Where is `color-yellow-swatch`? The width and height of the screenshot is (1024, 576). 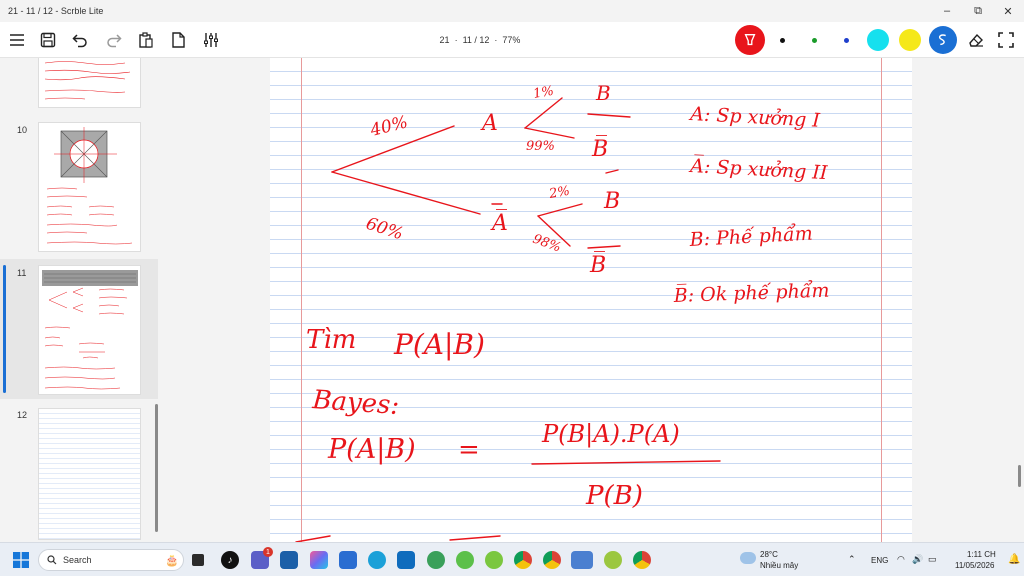
color-yellow-swatch is located at coordinates (910, 40).